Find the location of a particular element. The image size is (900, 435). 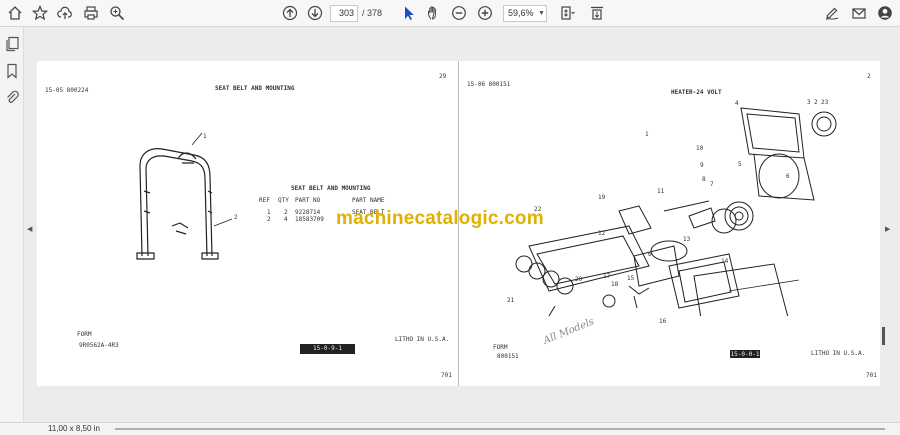

left-litho-label: LITHO IN U.S.A. is located at coordinates (422, 339).